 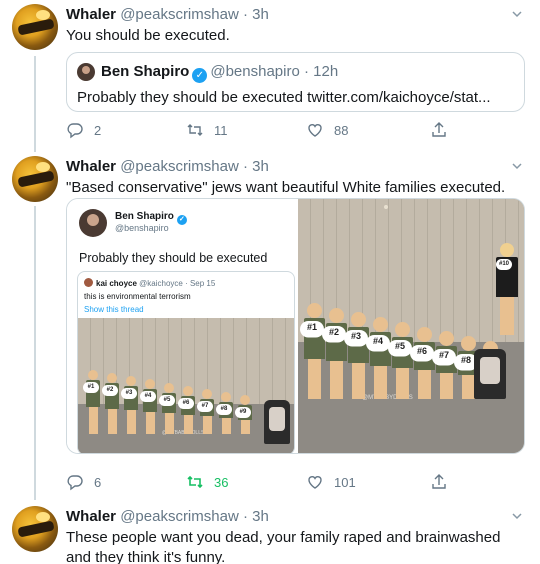 What do you see at coordinates (207, 130) in the screenshot?
I see `retweet-button: 11` at bounding box center [207, 130].